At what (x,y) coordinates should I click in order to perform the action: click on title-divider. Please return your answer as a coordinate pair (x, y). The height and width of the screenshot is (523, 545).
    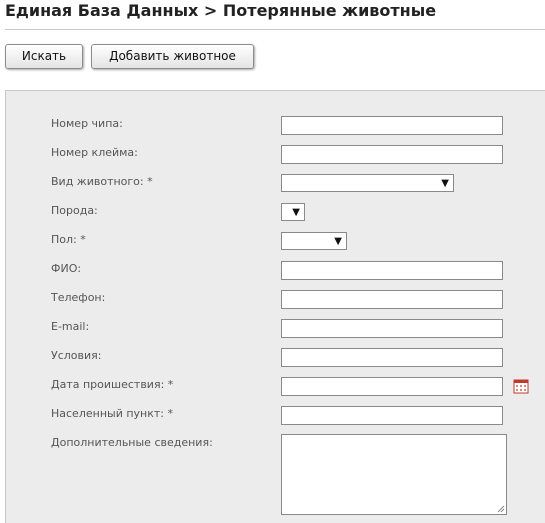
    Looking at the image, I should click on (275, 29).